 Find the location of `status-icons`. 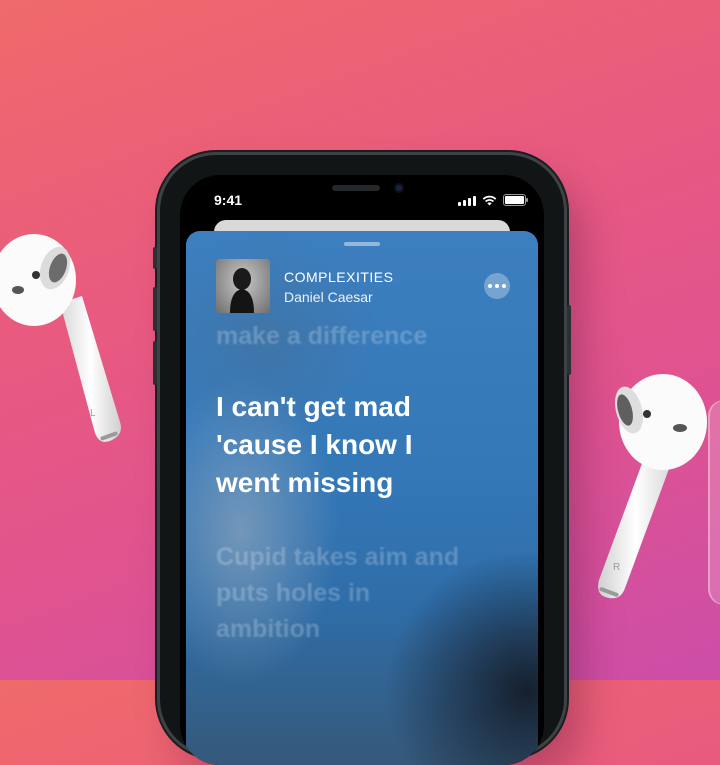

status-icons is located at coordinates (493, 200).